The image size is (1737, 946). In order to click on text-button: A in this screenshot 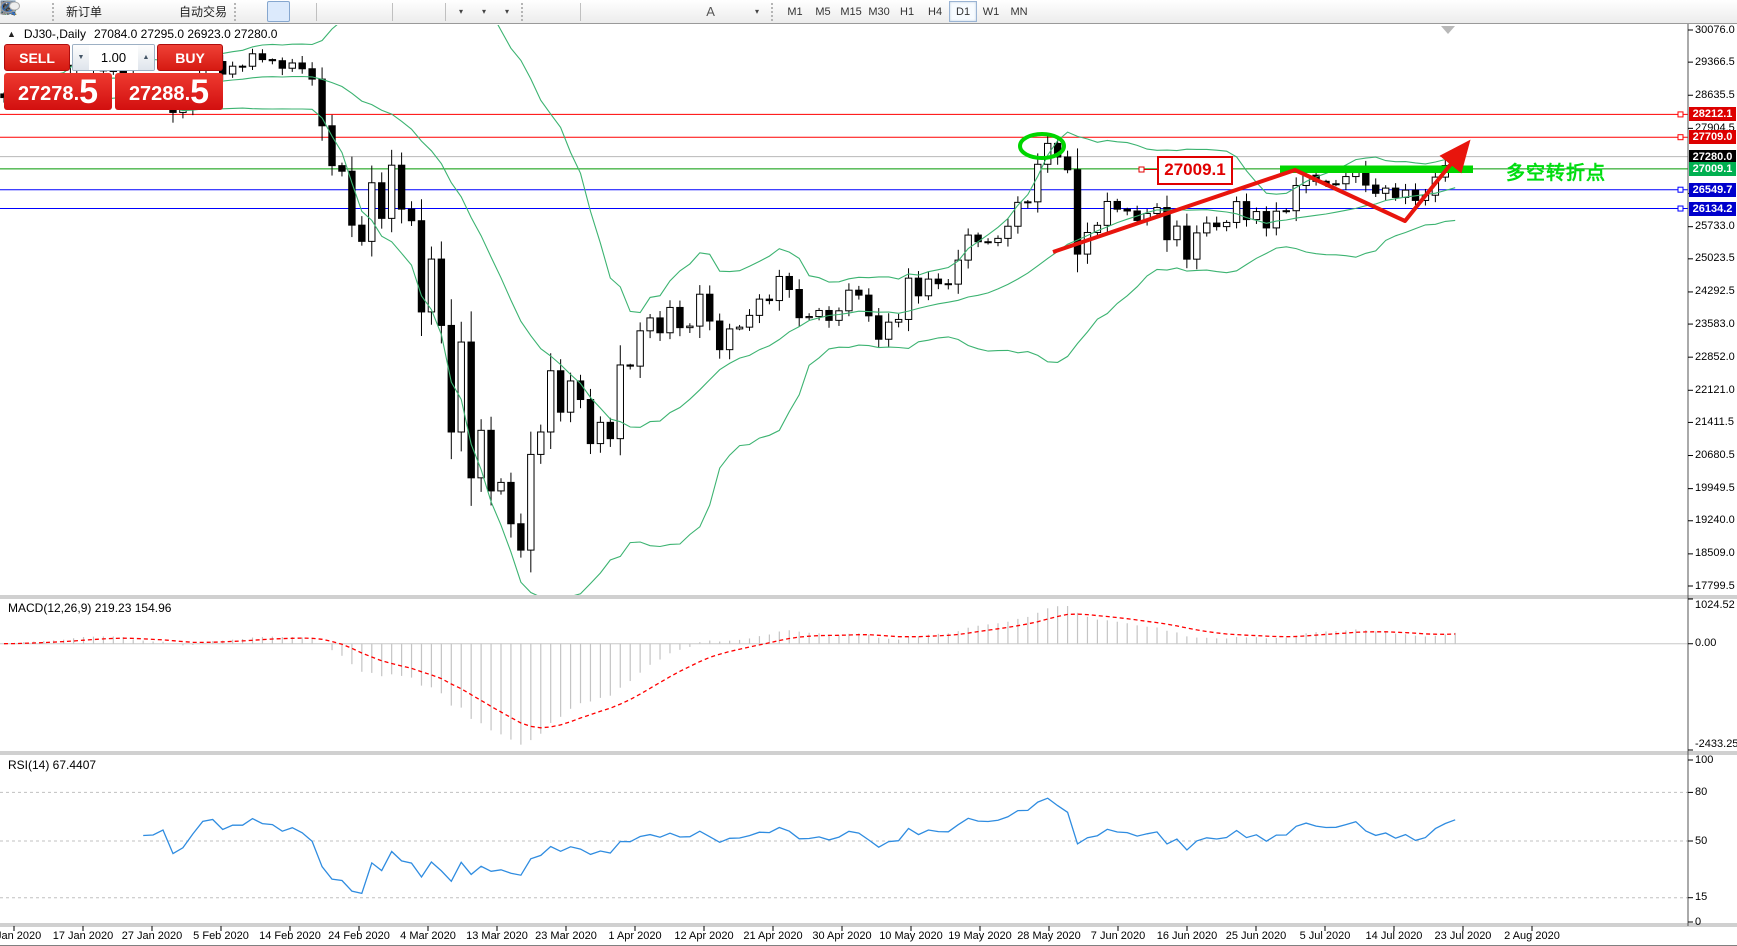, I will do `click(710, 11)`.